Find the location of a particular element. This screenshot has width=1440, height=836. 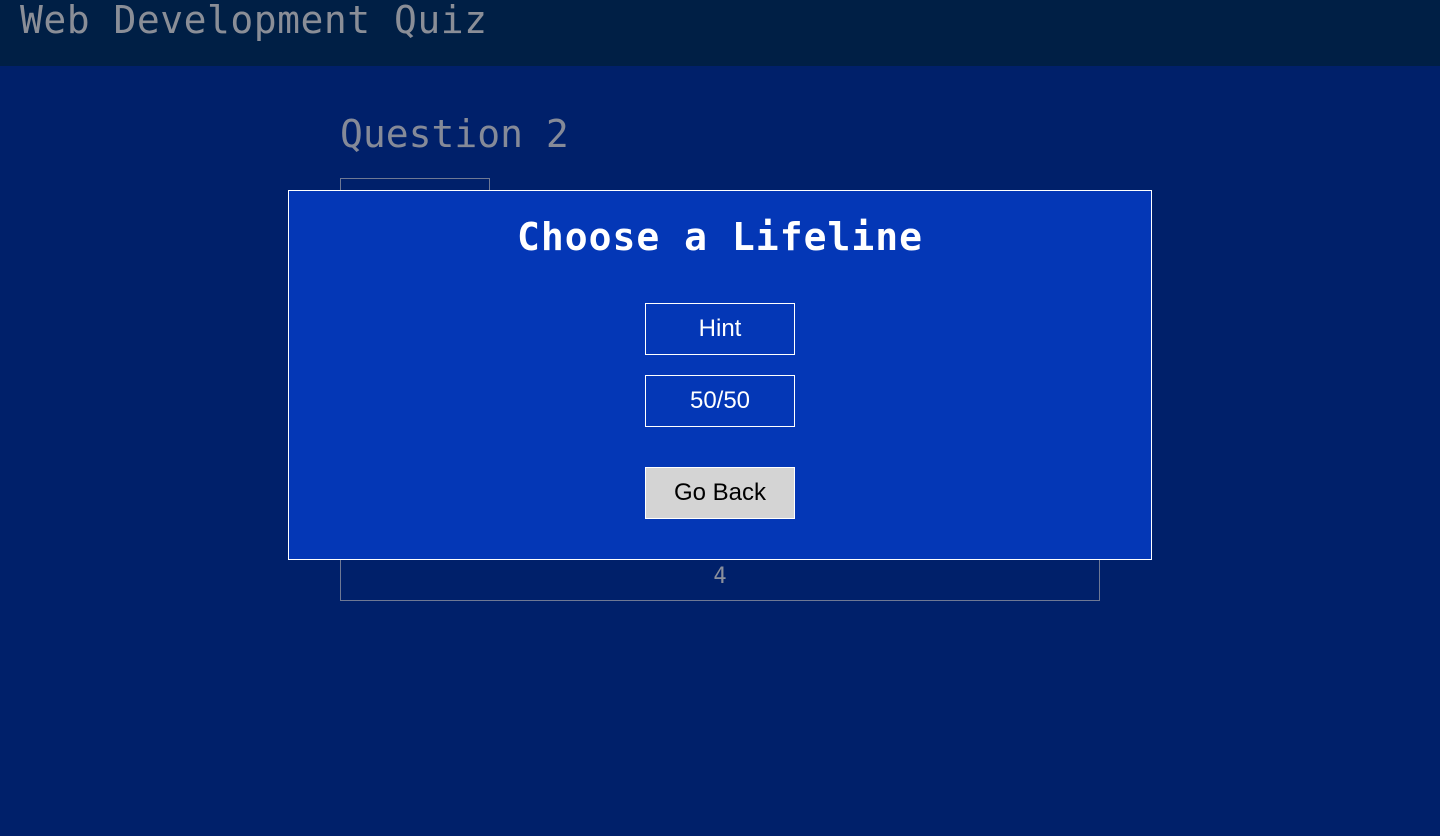

go-back-button: Go Back is located at coordinates (720, 493).